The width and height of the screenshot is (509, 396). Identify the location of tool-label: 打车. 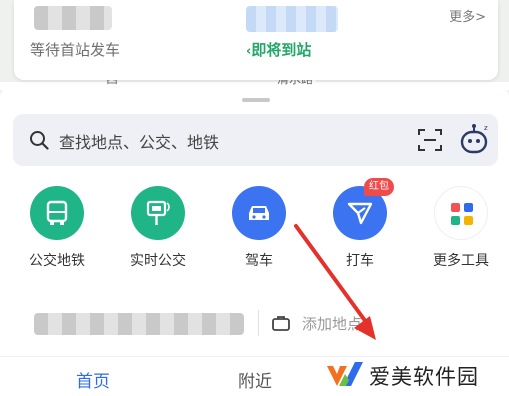
(360, 261).